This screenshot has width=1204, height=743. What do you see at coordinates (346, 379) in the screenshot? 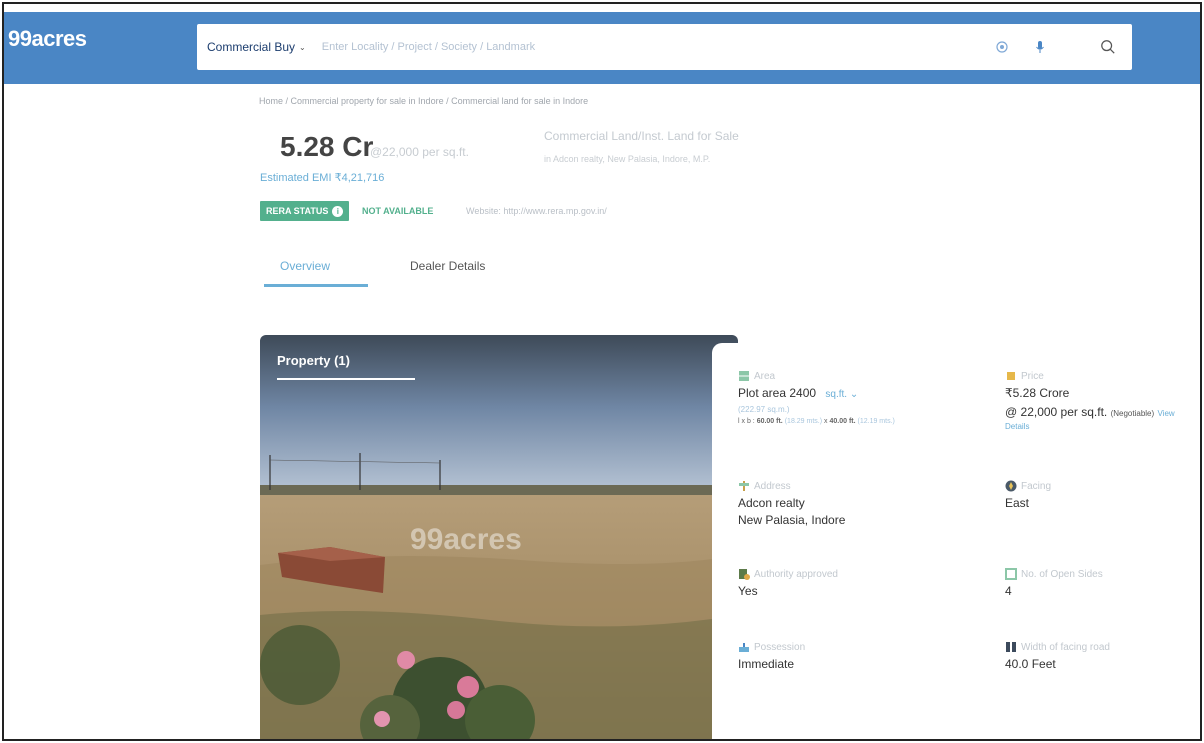
I see `photo-label-underline` at bounding box center [346, 379].